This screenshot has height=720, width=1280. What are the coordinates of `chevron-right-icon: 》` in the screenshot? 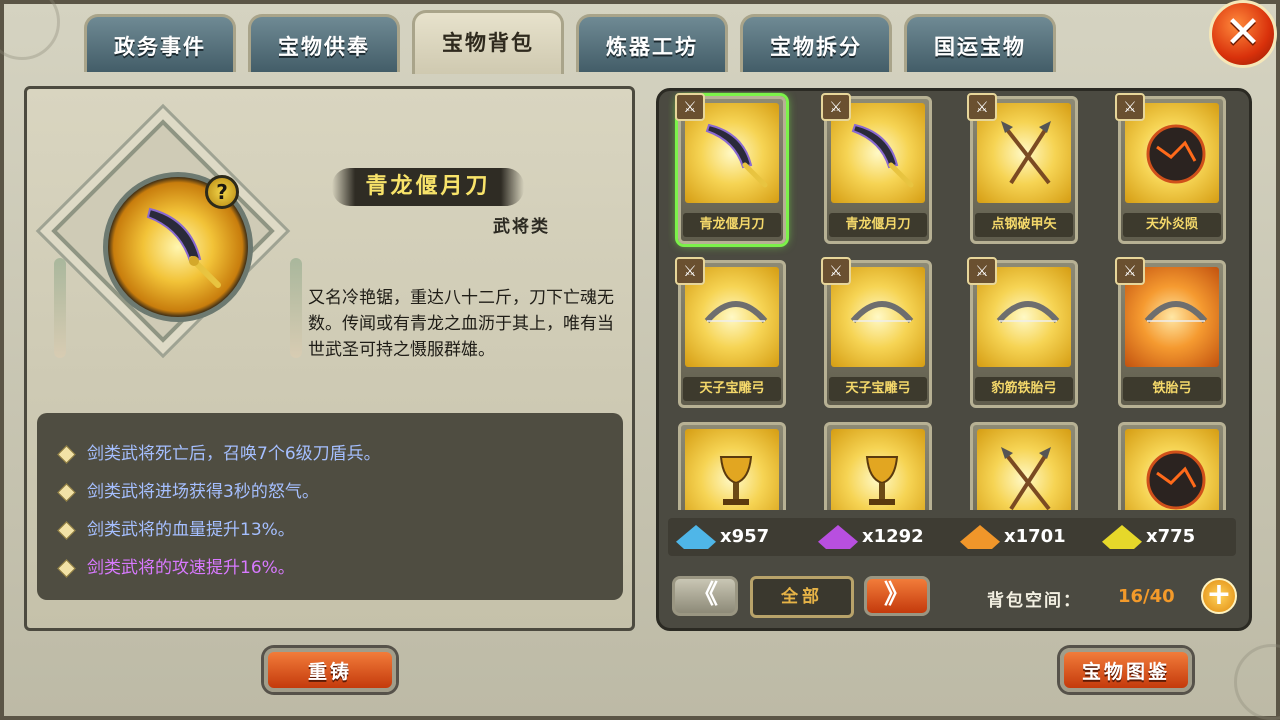 It's located at (896, 595).